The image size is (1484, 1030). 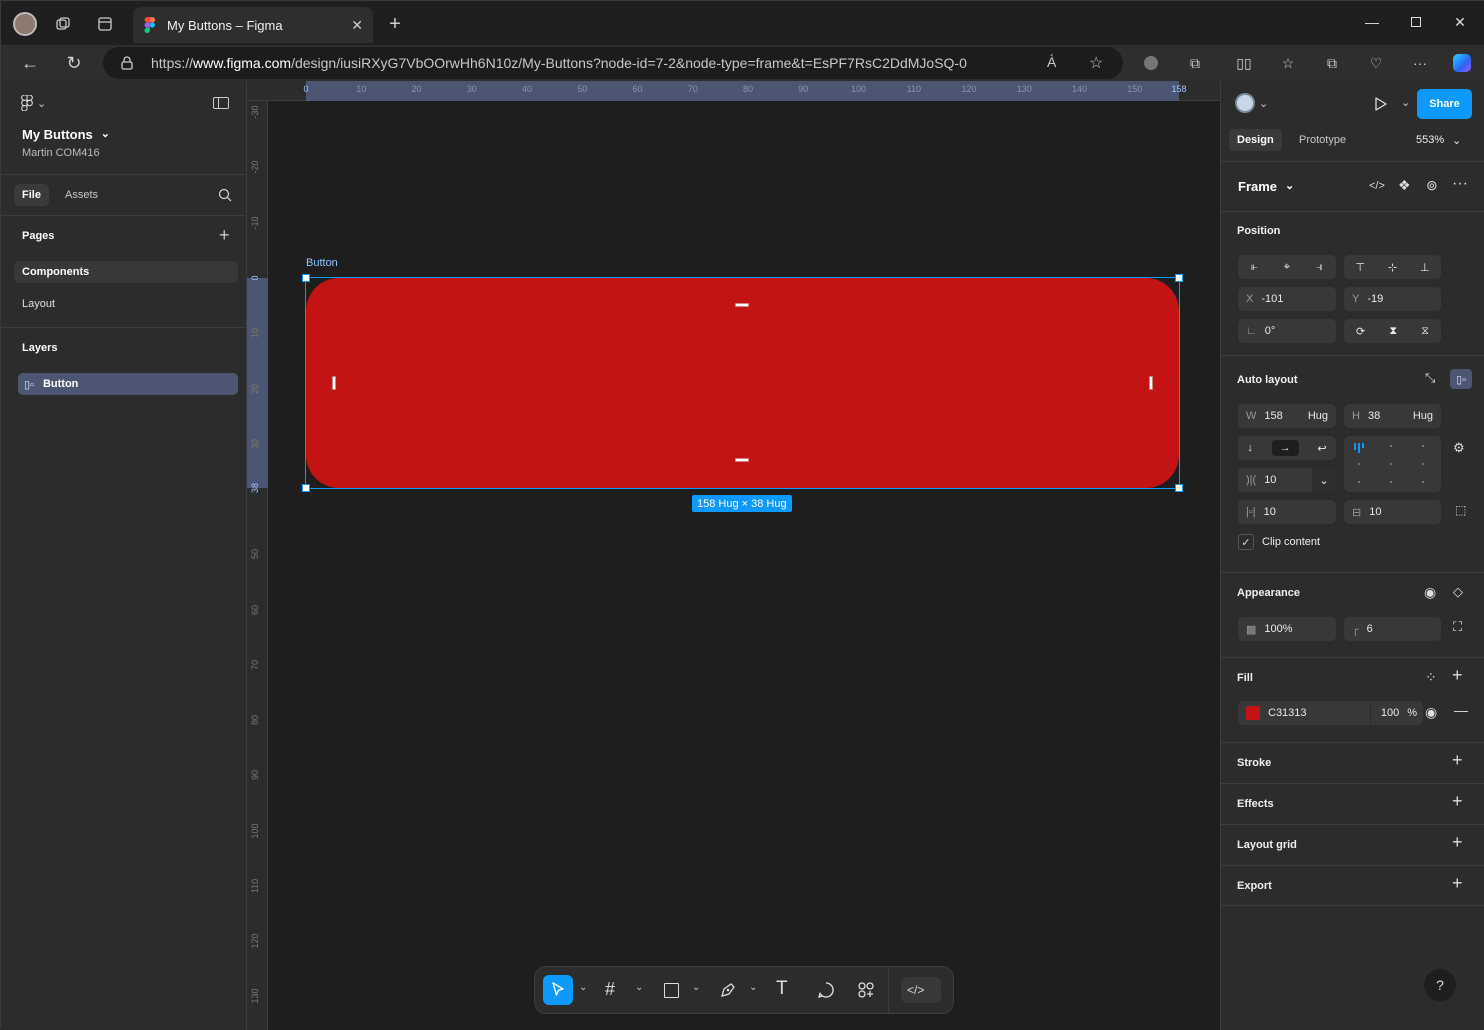 What do you see at coordinates (1425, 267) in the screenshot?
I see `align-bottom-icon: ⊥` at bounding box center [1425, 267].